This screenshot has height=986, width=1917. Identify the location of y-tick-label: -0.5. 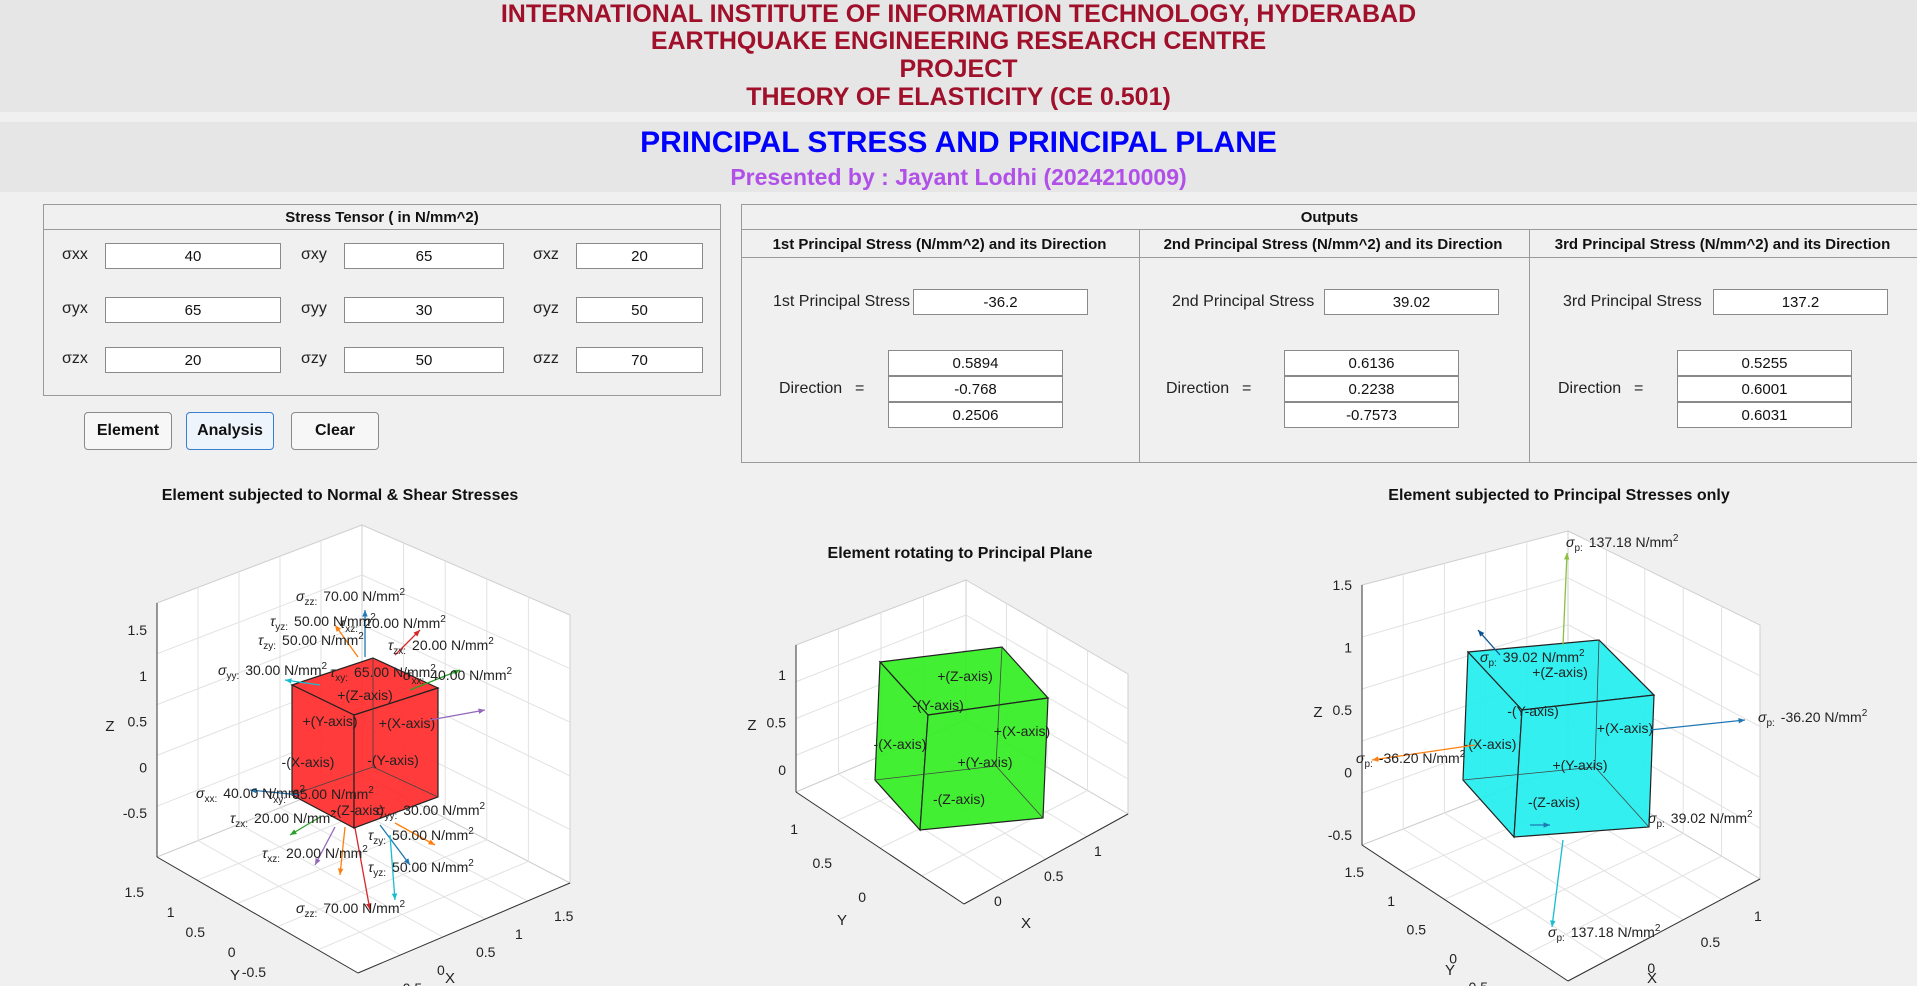
(1476, 982).